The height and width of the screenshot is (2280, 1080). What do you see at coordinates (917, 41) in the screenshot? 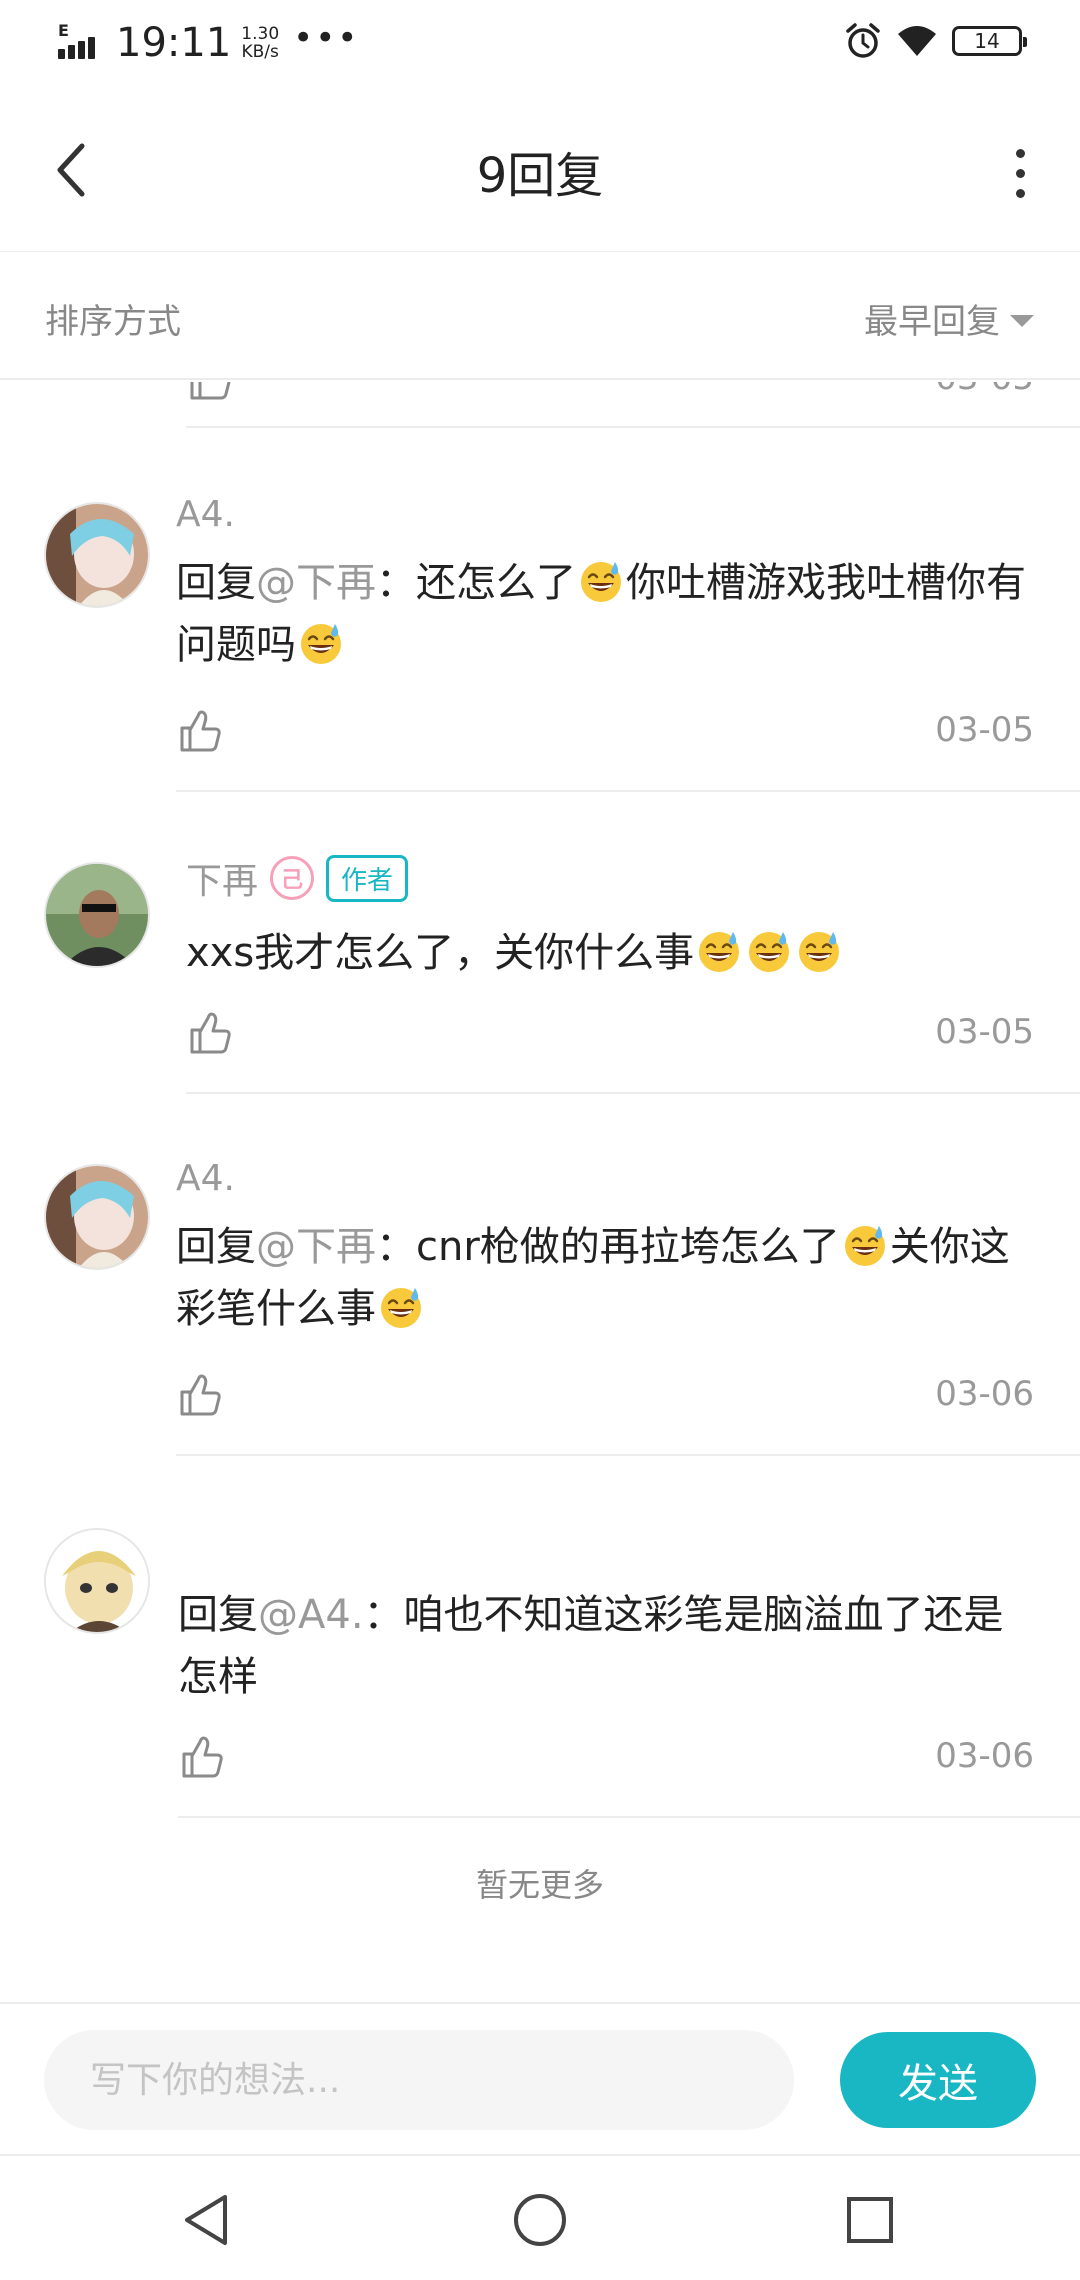
I see `wifi-icon` at bounding box center [917, 41].